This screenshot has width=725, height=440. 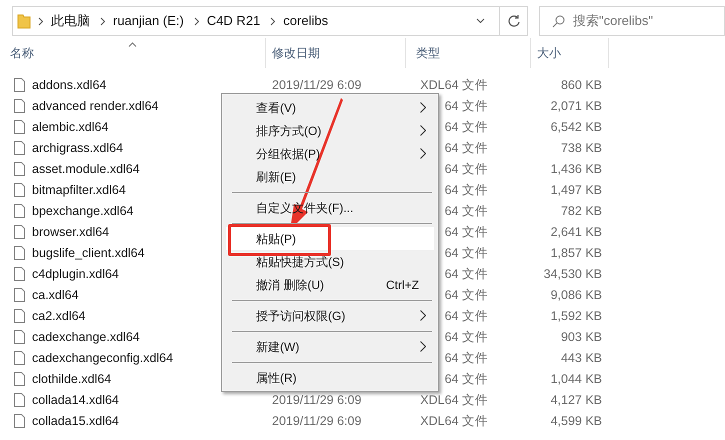 What do you see at coordinates (576, 191) in the screenshot?
I see `size-cell-text: 1,497 KB` at bounding box center [576, 191].